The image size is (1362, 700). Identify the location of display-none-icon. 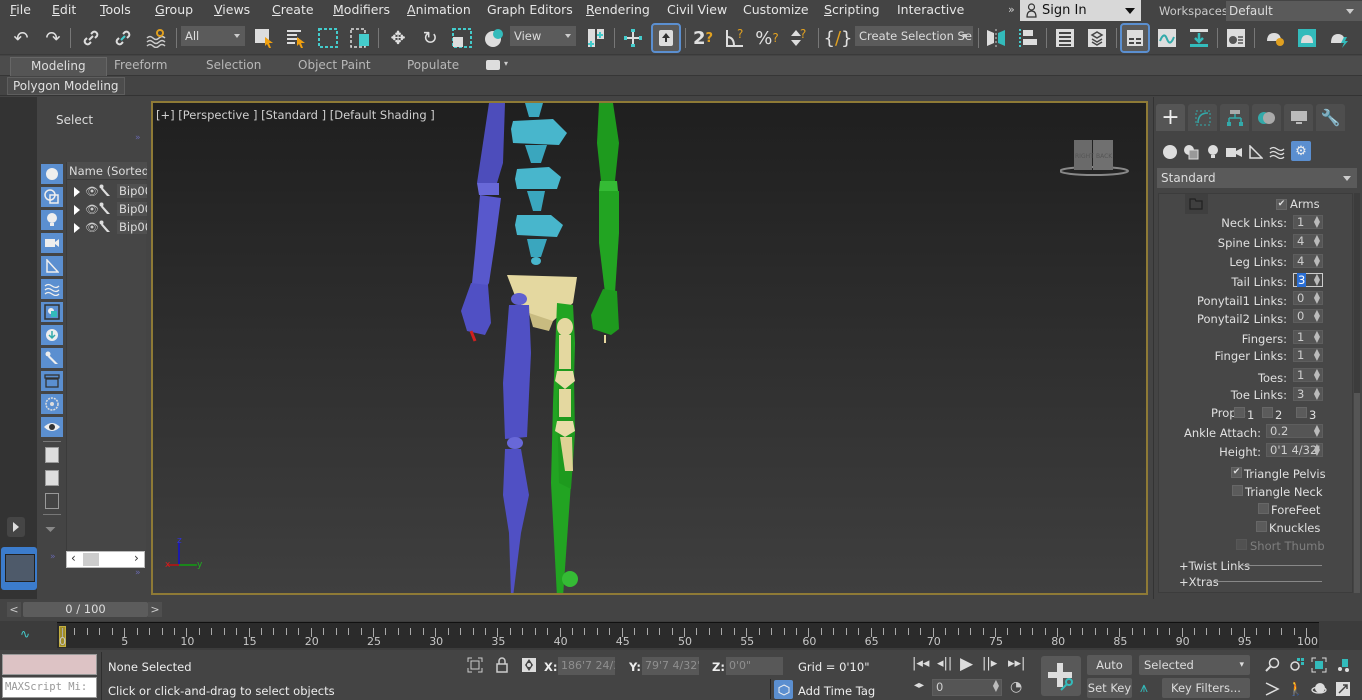
(52, 478).